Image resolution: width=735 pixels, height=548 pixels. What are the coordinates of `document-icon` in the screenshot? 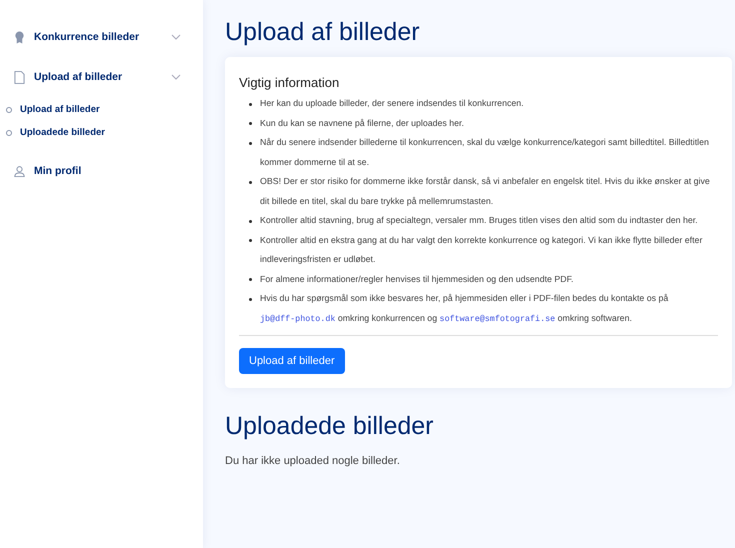 It's located at (19, 77).